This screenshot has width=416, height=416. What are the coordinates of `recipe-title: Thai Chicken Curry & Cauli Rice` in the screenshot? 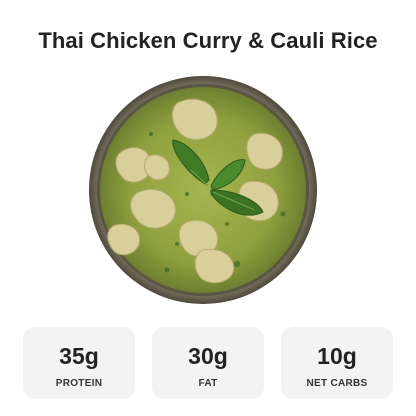 It's located at (208, 40).